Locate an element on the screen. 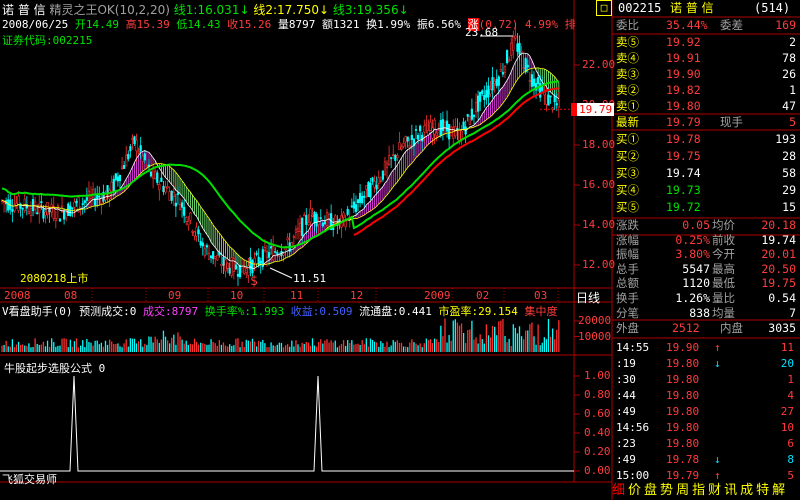  stat-row: 涨幅 0.25% 前收 19.74 is located at coordinates (708, 240).